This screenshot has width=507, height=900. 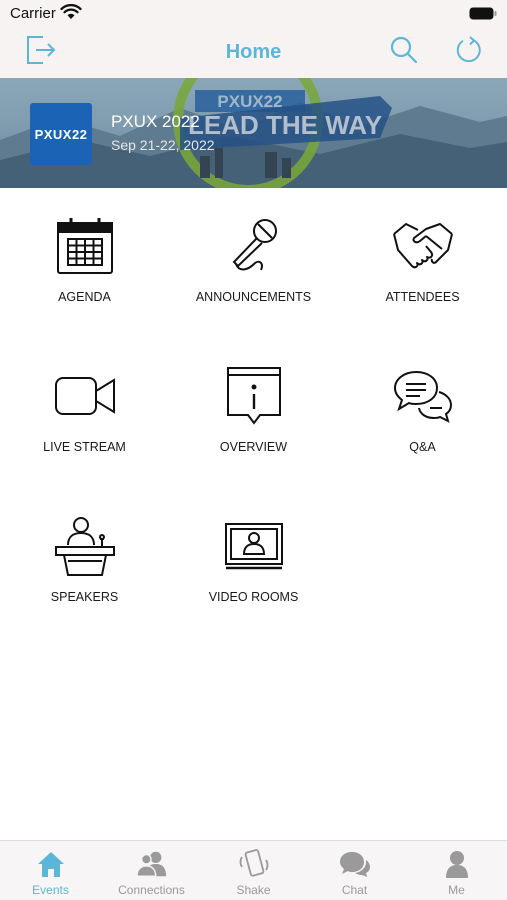 I want to click on tab-bar: Events Connections Shake Chat Me, so click(x=253, y=870).